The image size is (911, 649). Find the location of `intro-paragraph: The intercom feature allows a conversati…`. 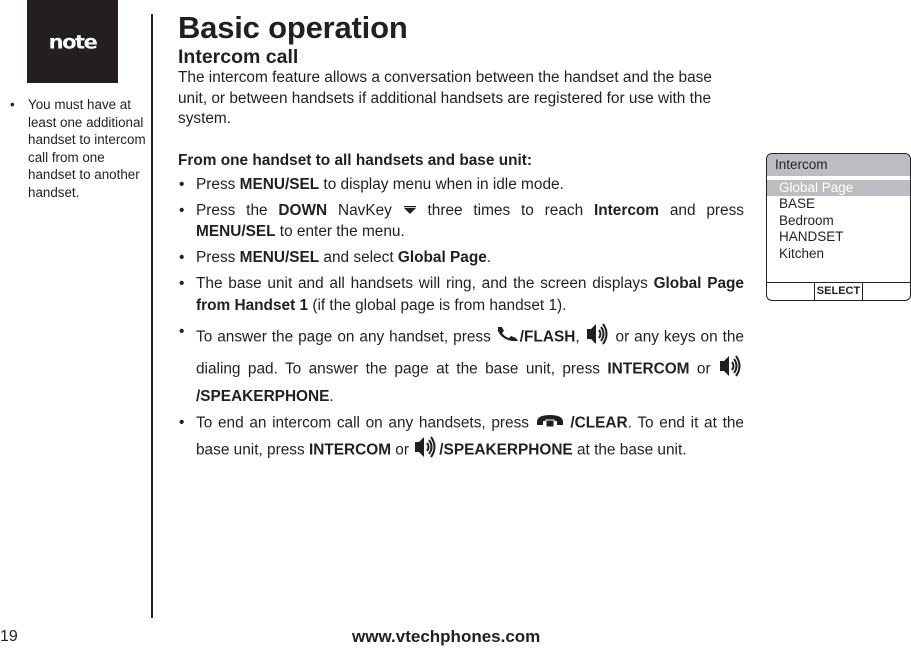

intro-paragraph: The intercom feature allows a conversati… is located at coordinates (445, 98).